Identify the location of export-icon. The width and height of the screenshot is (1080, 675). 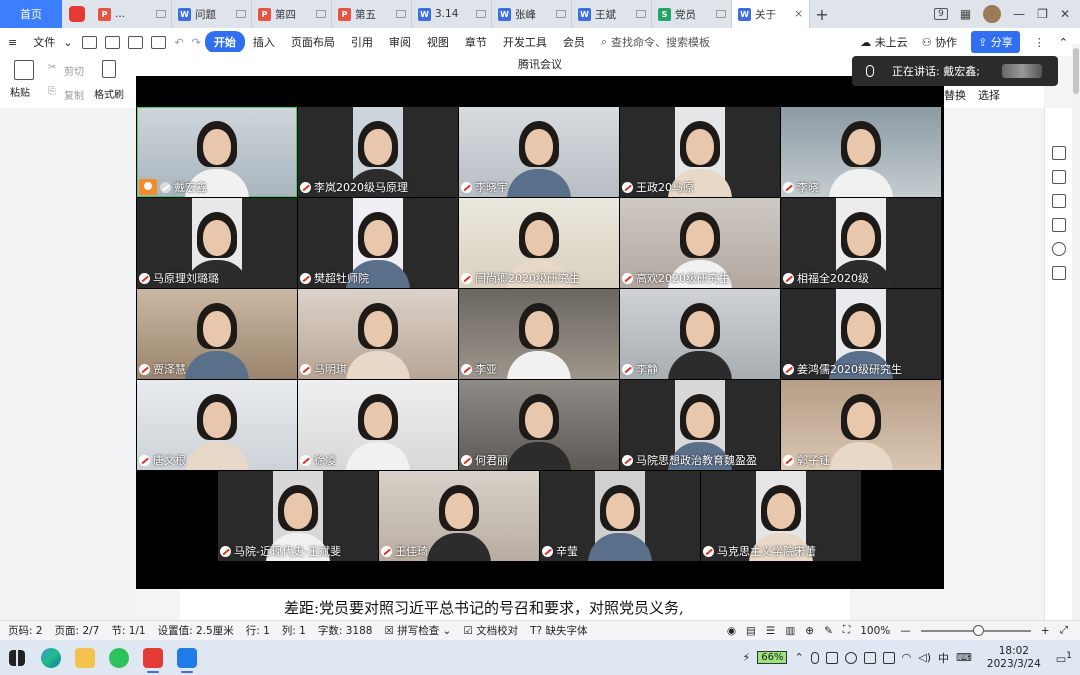
(113, 42).